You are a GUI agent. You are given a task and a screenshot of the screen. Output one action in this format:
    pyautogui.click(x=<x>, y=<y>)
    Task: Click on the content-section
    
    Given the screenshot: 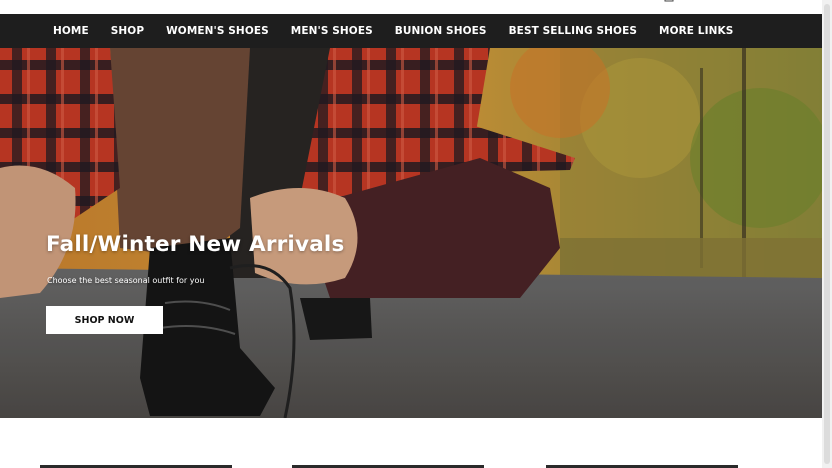 What is the action you would take?
    pyautogui.click(x=411, y=443)
    